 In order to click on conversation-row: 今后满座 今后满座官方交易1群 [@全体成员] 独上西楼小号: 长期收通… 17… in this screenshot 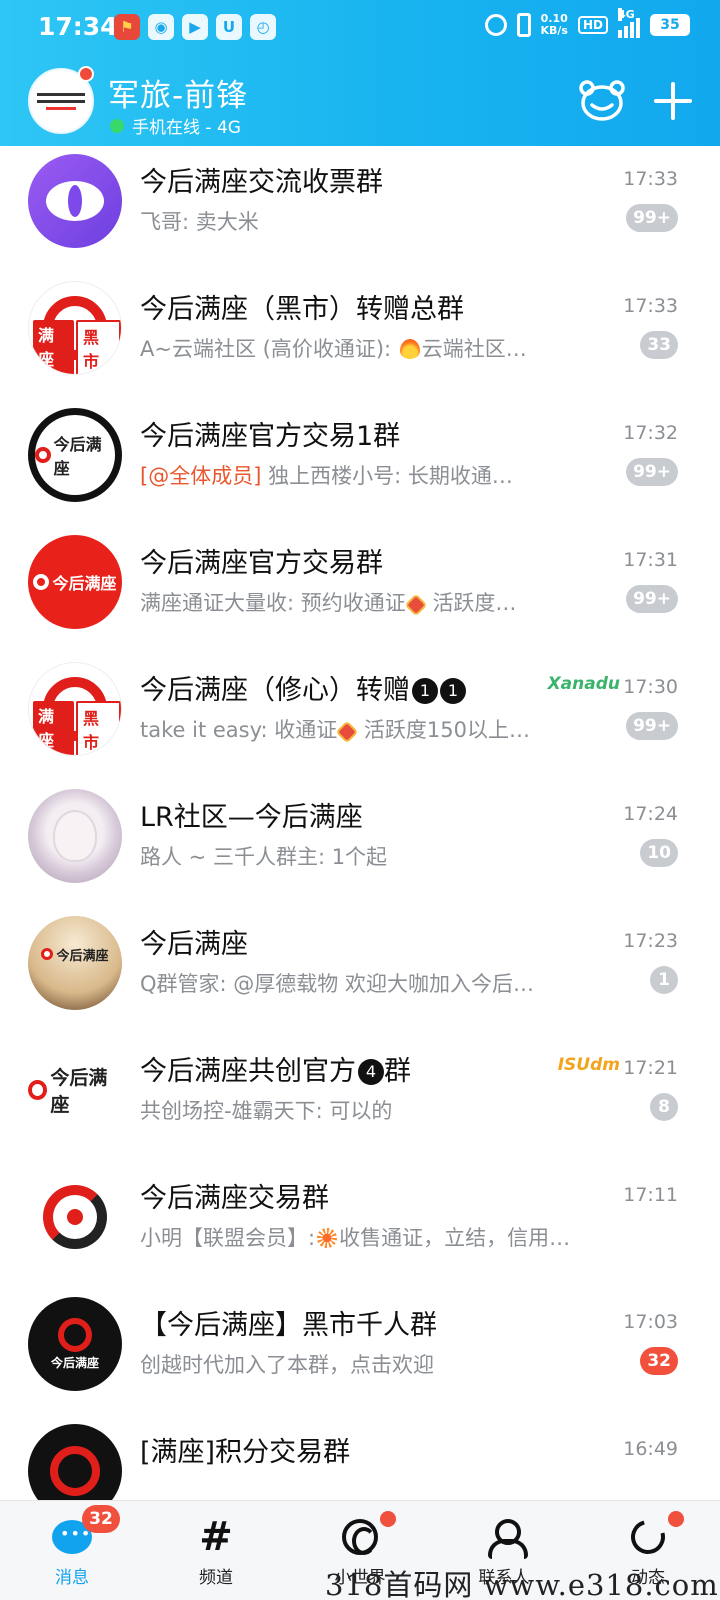, I will do `click(360, 464)`.